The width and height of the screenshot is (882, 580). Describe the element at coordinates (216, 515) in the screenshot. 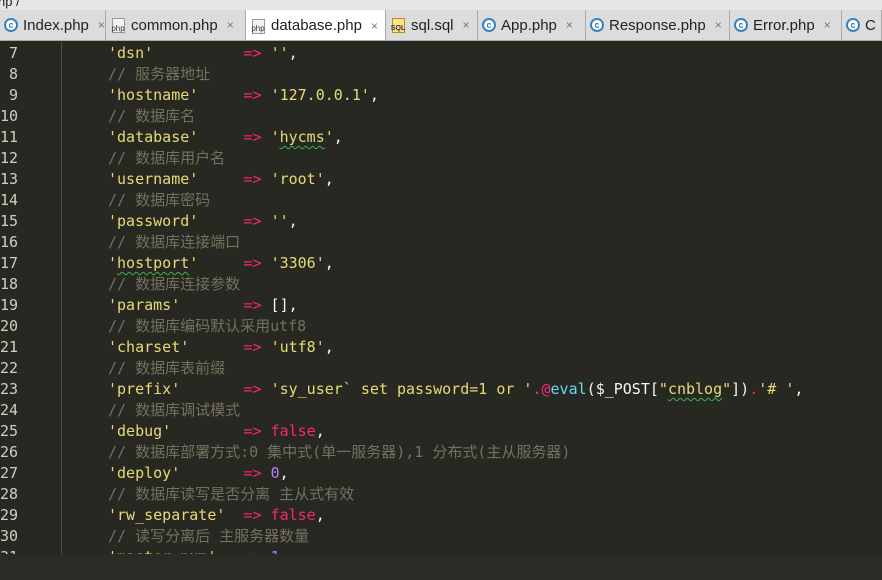

I see `code-text: 'rw_separate' => false,` at that location.